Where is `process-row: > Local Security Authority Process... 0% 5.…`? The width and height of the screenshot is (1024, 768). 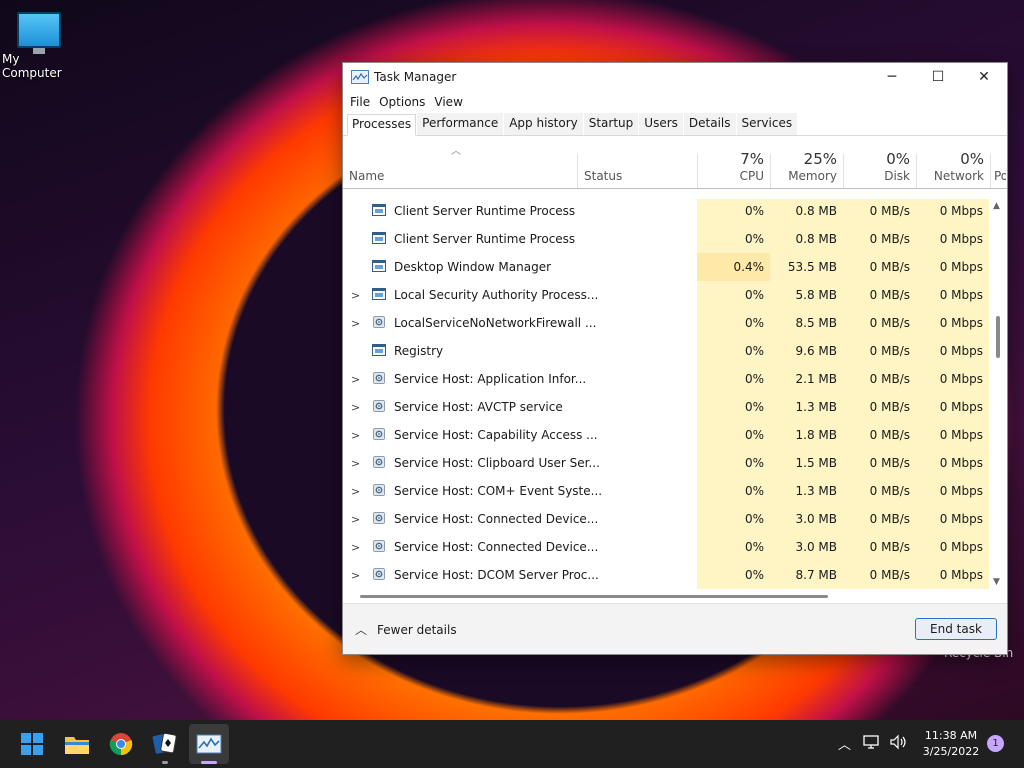 process-row: > Local Security Authority Process... 0% 5.… is located at coordinates (666, 295).